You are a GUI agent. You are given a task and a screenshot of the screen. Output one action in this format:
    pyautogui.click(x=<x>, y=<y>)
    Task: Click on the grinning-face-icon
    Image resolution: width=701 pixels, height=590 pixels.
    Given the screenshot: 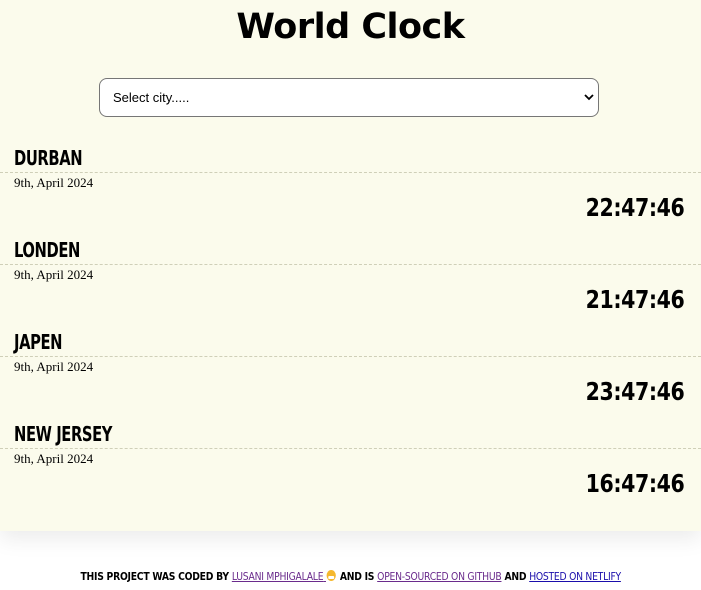 What is the action you would take?
    pyautogui.click(x=331, y=575)
    